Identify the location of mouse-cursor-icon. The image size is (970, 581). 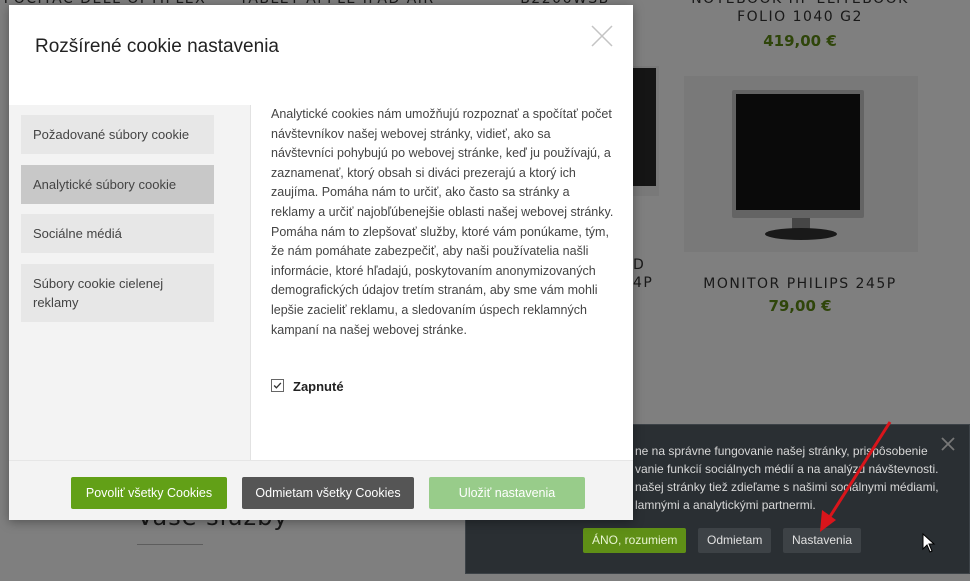
(929, 543).